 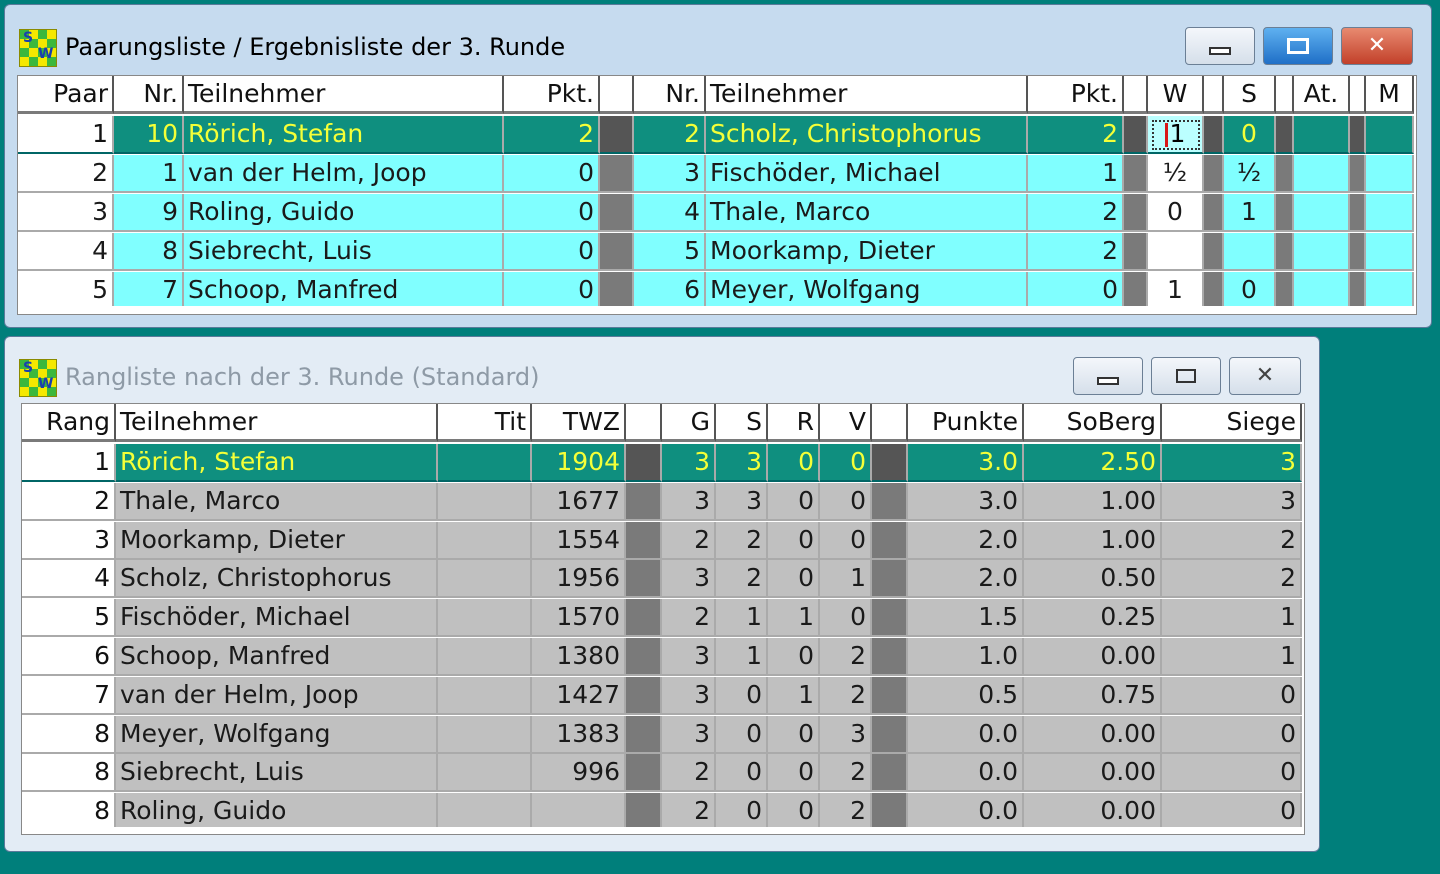 I want to click on player-name: Moorkamp, Dieter, so click(x=277, y=540).